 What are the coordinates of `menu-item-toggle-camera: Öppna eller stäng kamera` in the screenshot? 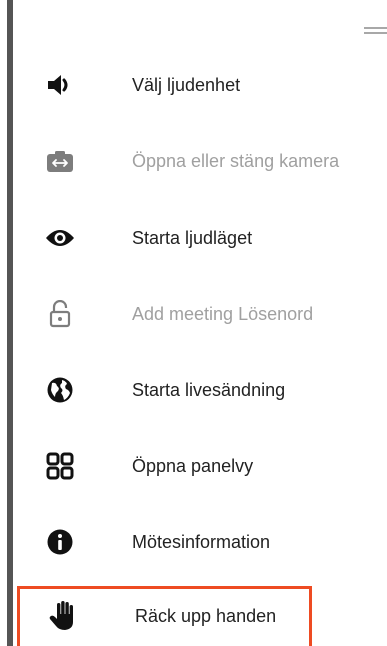 It's located at (200, 161).